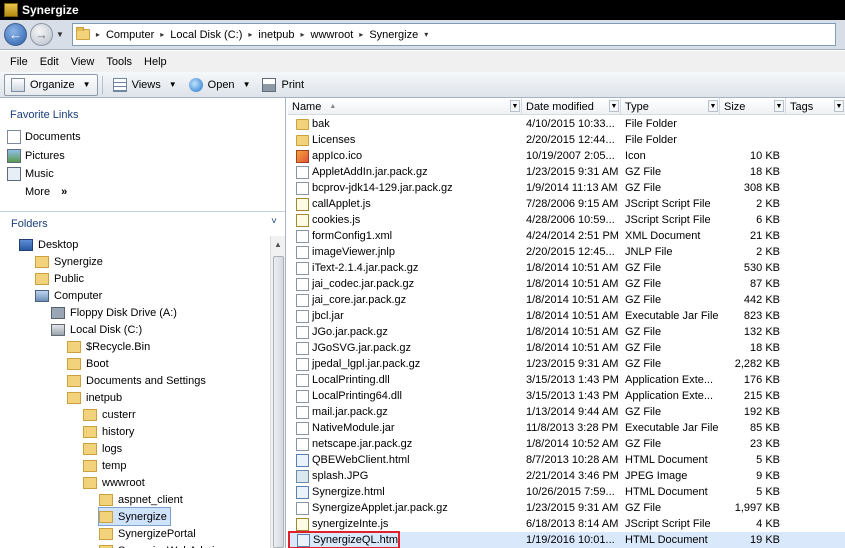 Image resolution: width=845 pixels, height=548 pixels. What do you see at coordinates (409, 284) in the screenshot?
I see `file-name-cell: jai_codec.jar.pack.gz` at bounding box center [409, 284].